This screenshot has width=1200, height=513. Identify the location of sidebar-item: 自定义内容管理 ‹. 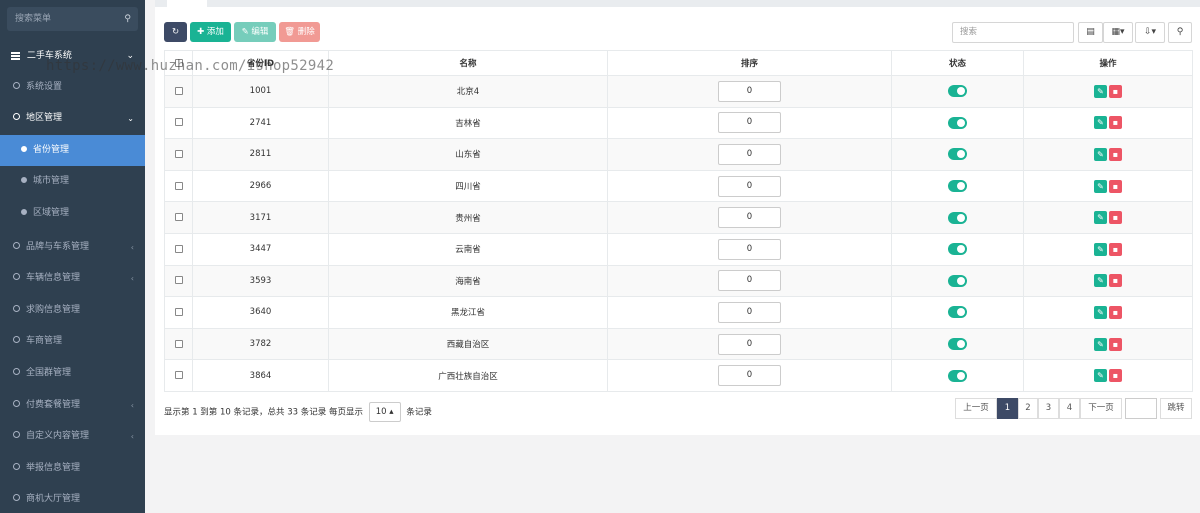
(72, 436).